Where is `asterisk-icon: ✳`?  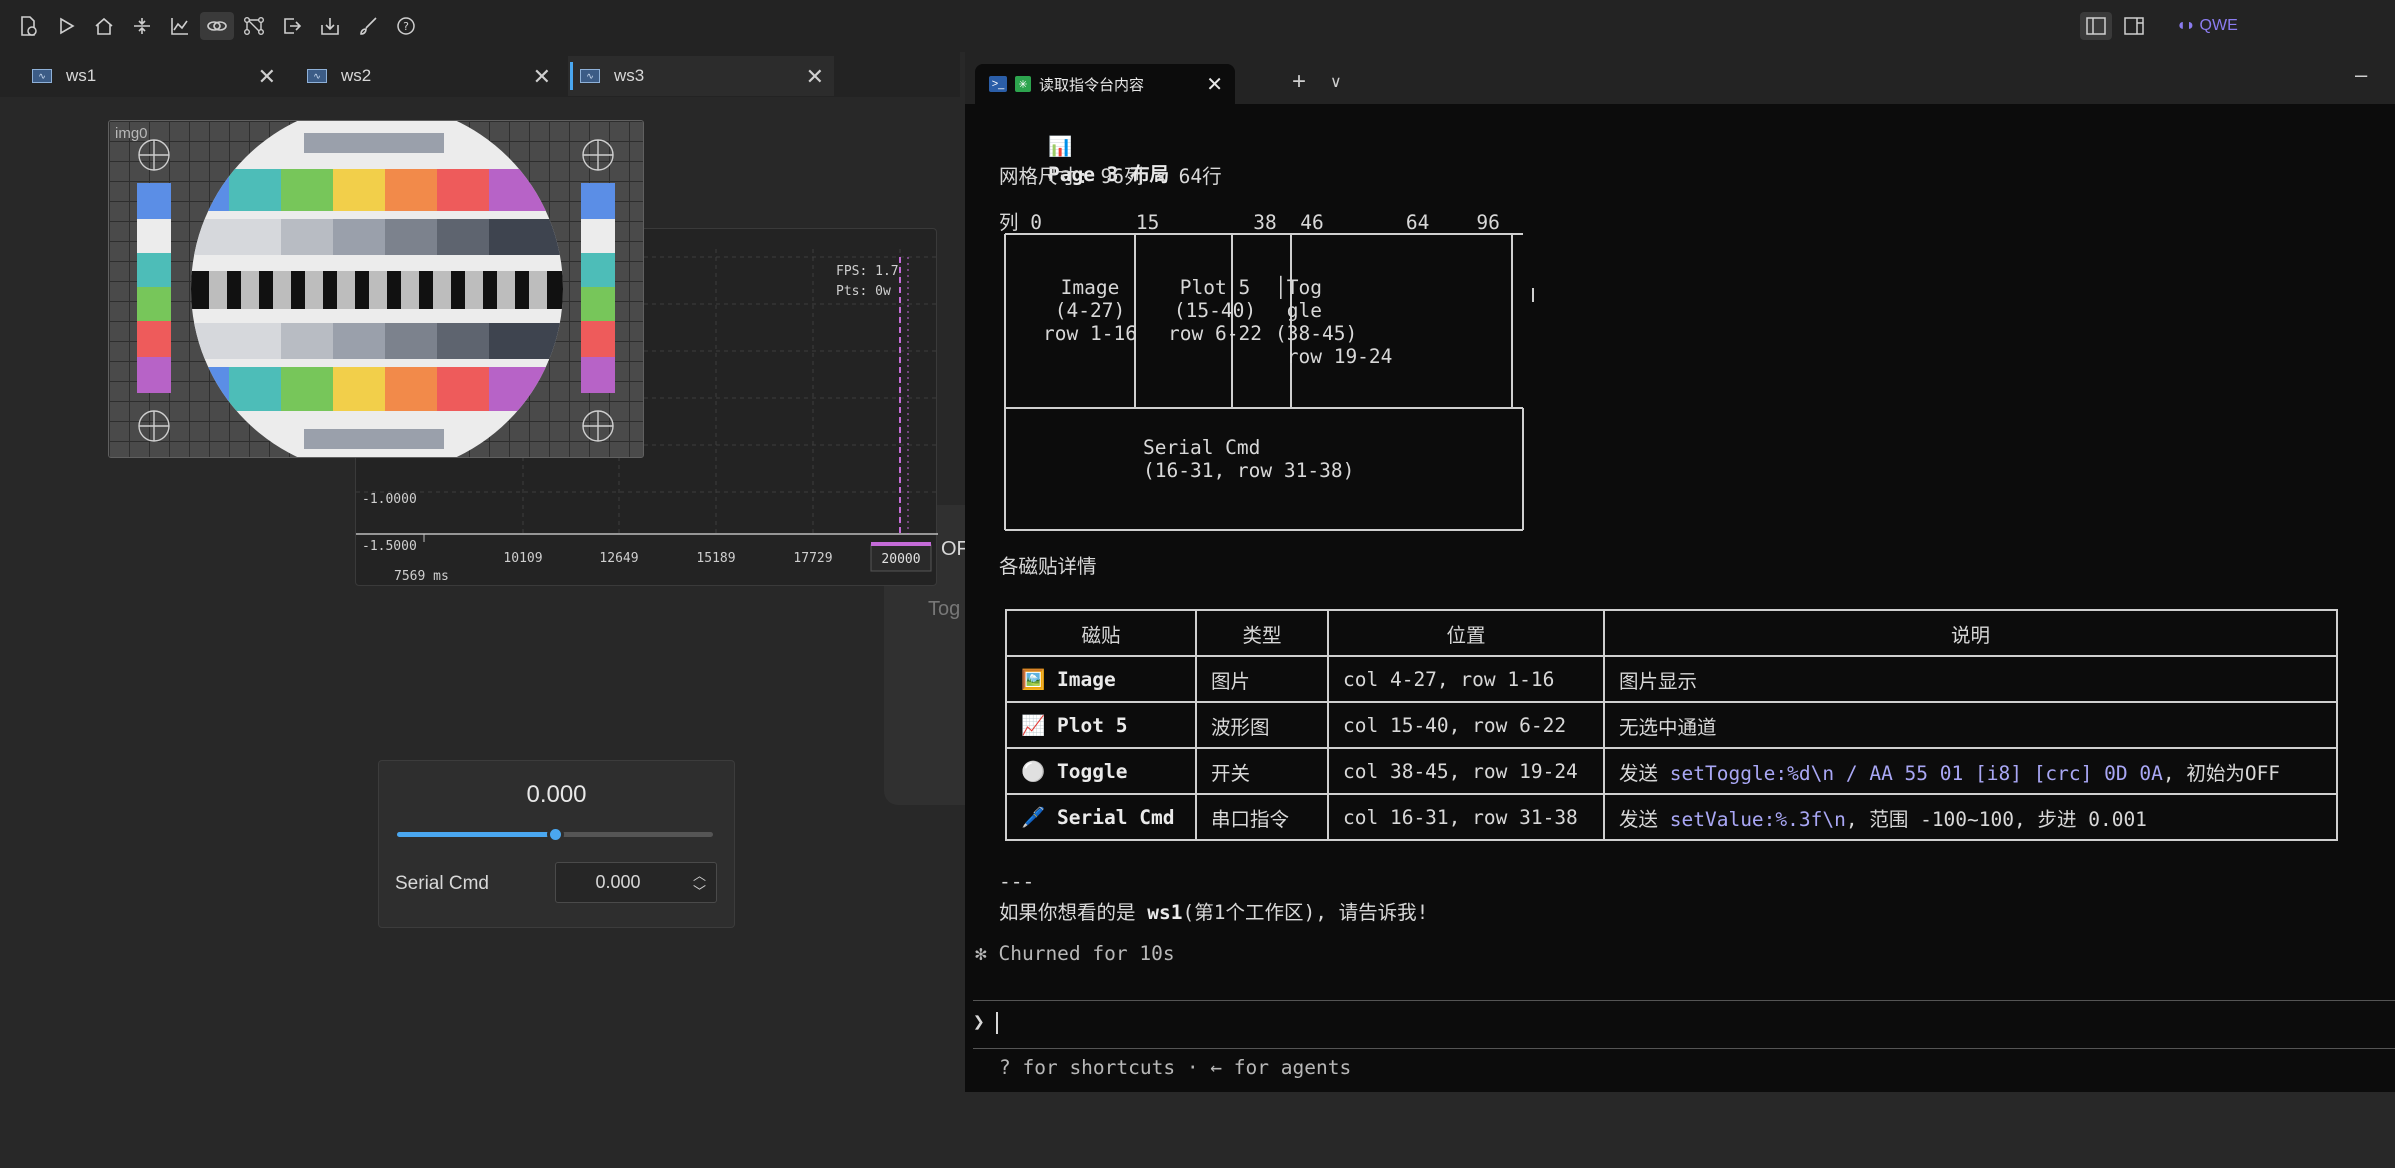
asterisk-icon: ✳ is located at coordinates (1023, 84).